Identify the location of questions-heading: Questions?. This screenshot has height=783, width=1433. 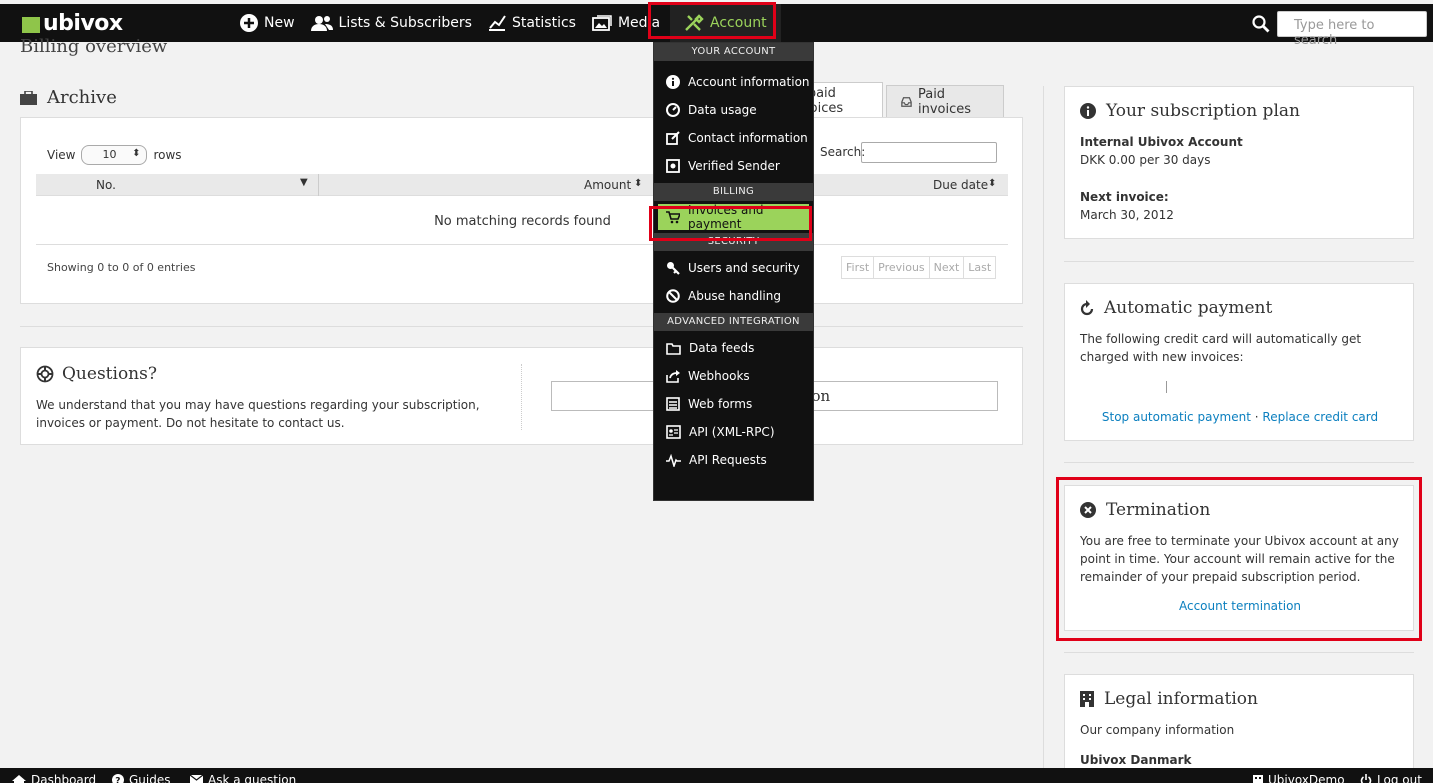
(96, 374).